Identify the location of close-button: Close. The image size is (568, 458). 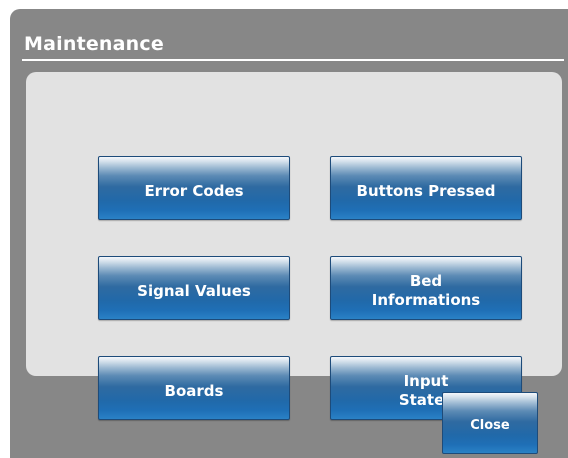
(490, 423).